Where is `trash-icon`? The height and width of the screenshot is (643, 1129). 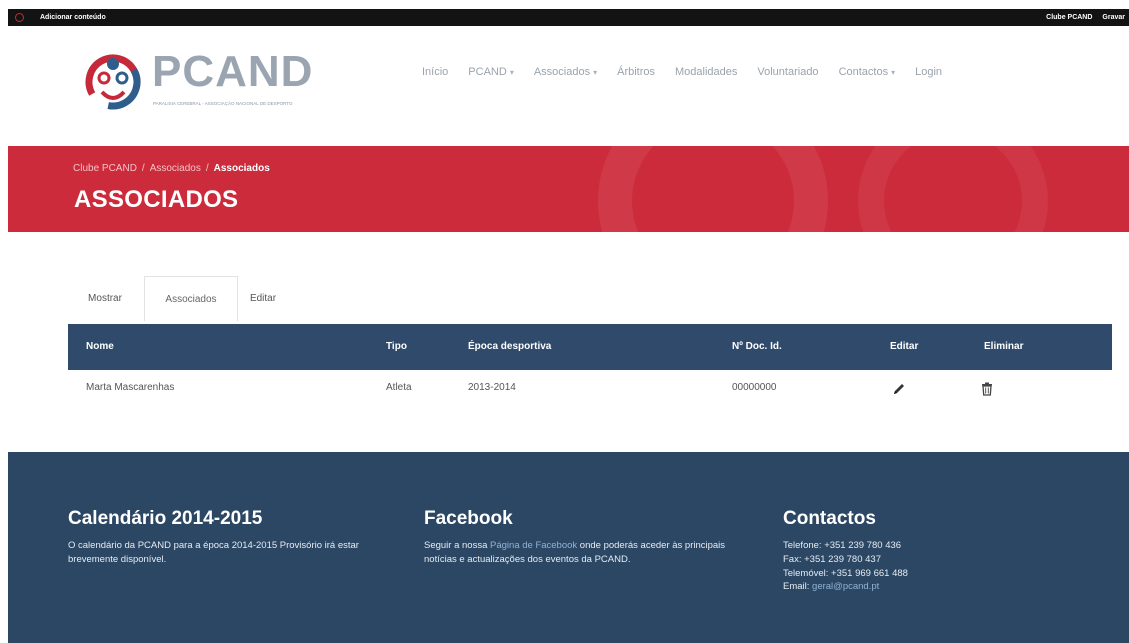 trash-icon is located at coordinates (987, 389).